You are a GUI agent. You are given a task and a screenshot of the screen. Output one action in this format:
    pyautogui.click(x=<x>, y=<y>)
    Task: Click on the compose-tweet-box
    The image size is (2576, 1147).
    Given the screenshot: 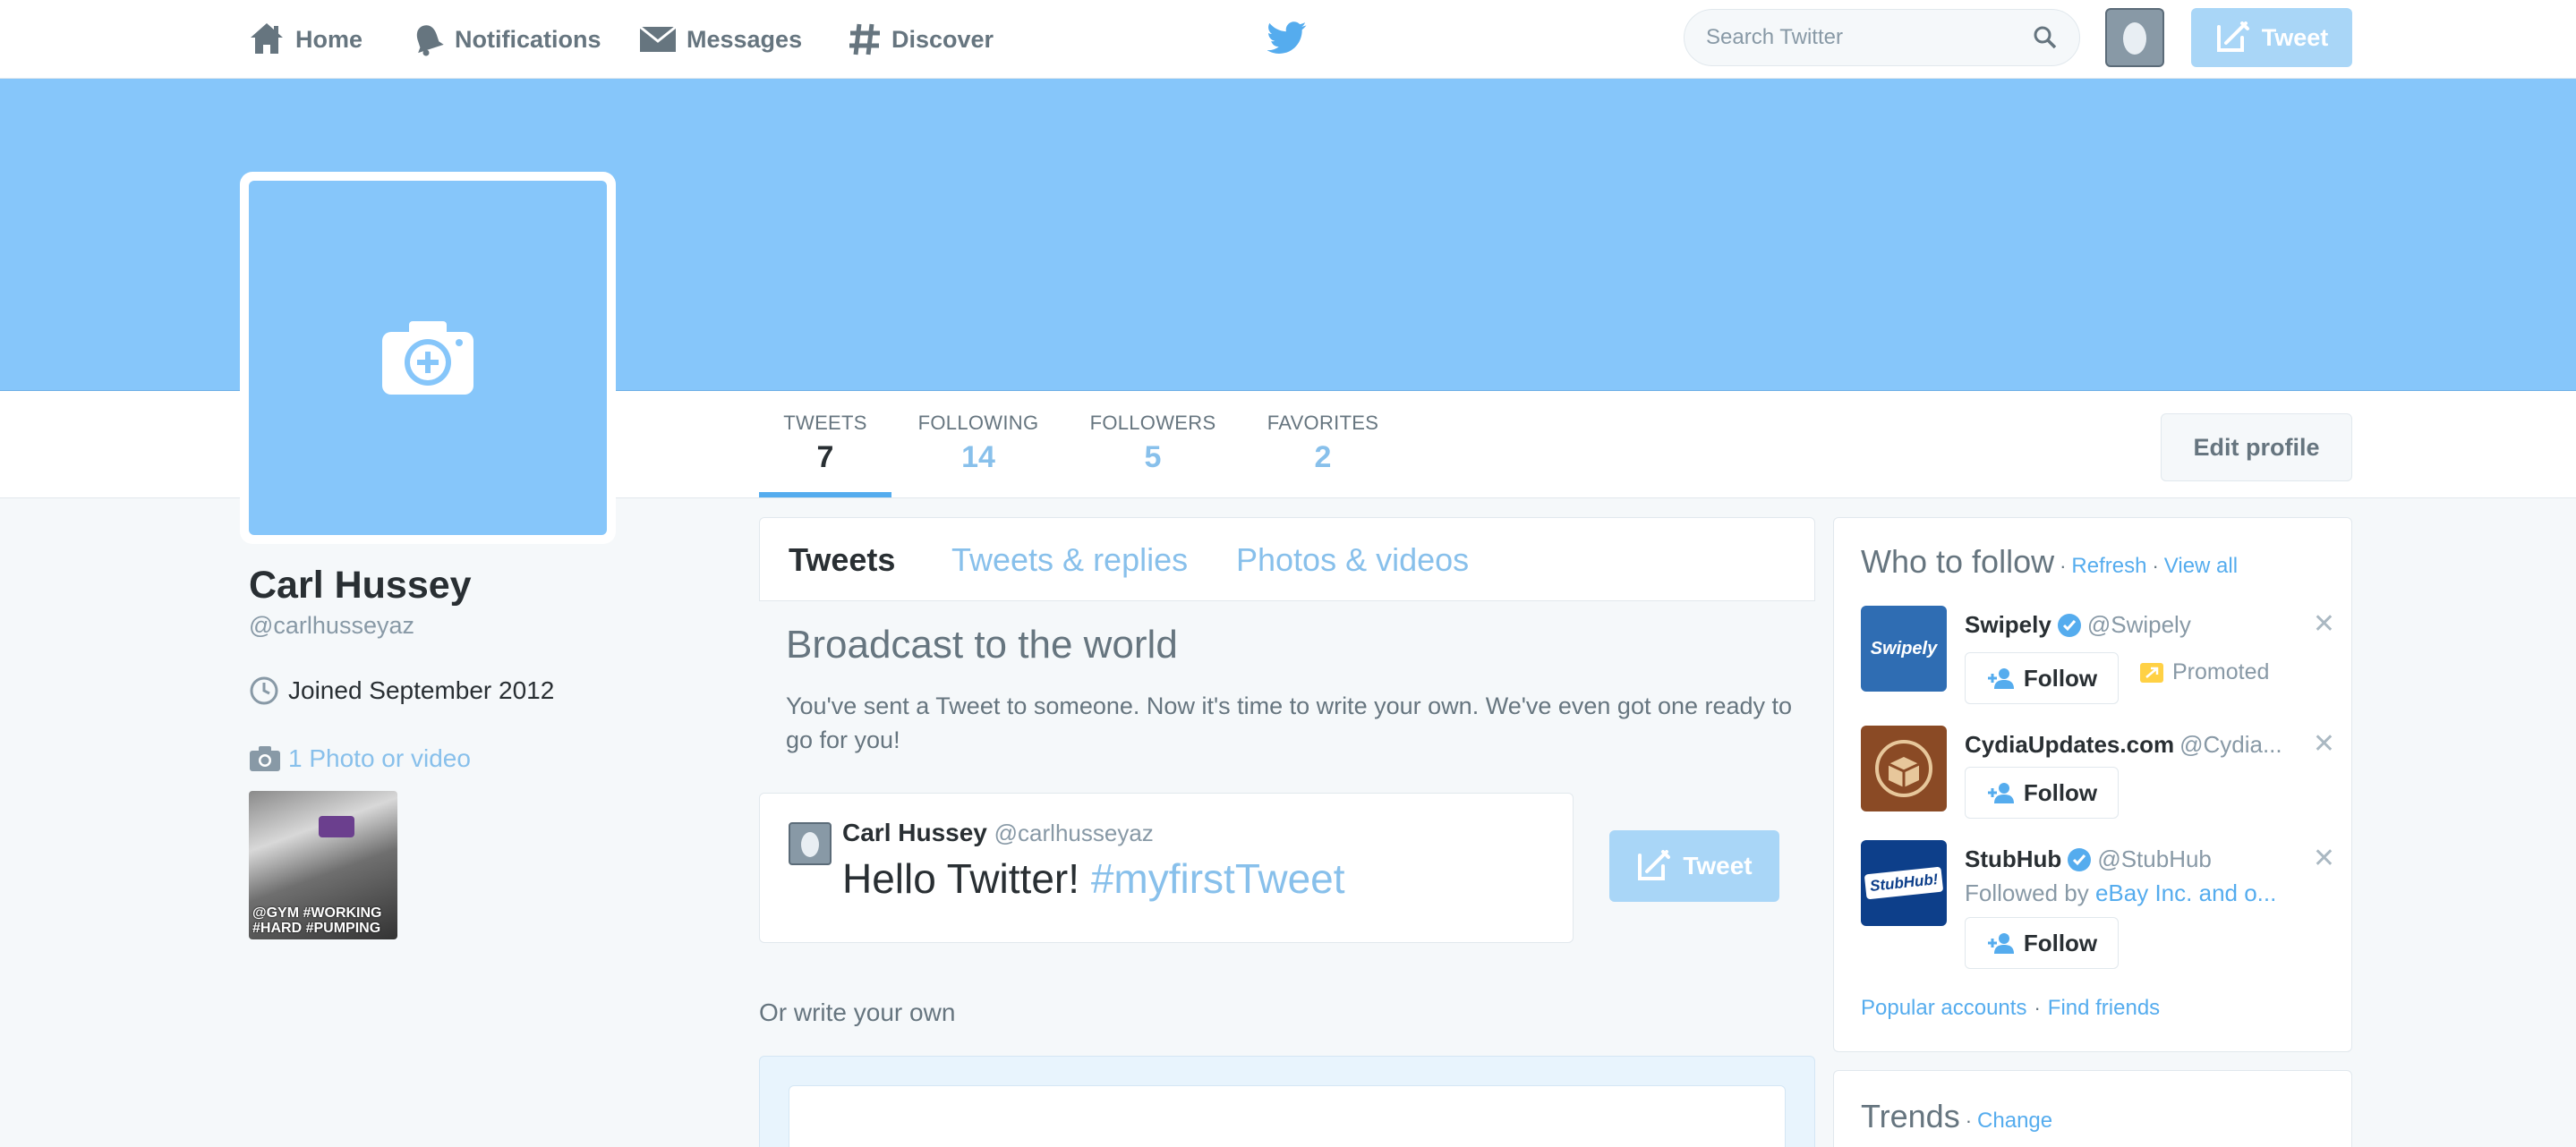 What is the action you would take?
    pyautogui.click(x=1287, y=1101)
    